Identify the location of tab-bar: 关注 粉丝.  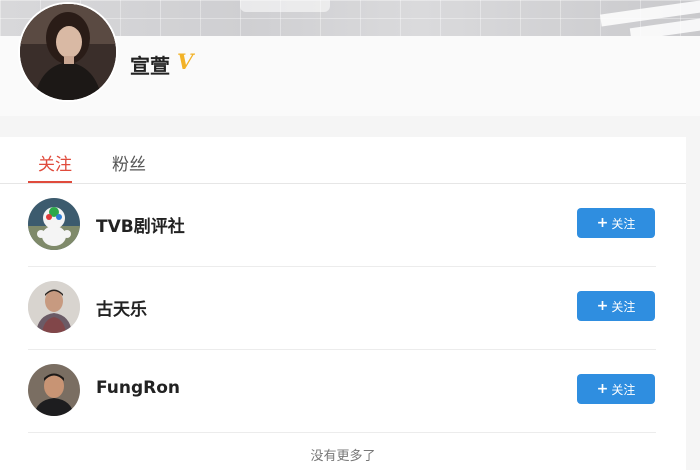
(343, 160).